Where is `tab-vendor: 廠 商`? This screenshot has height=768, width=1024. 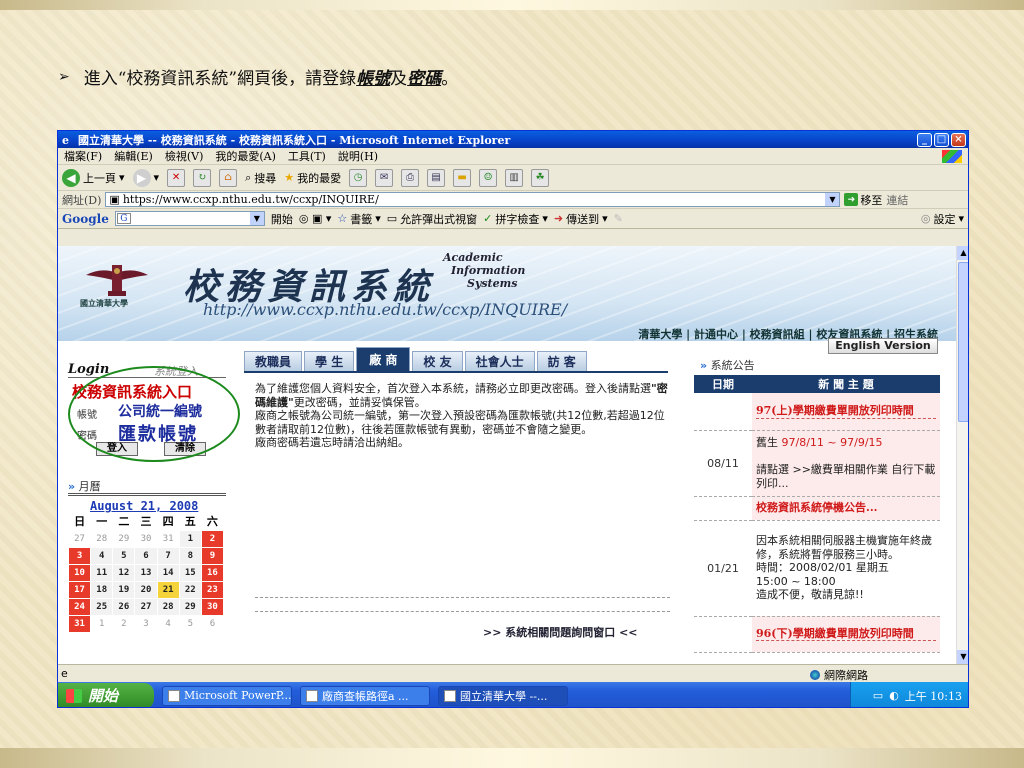 tab-vendor: 廠 商 is located at coordinates (383, 360).